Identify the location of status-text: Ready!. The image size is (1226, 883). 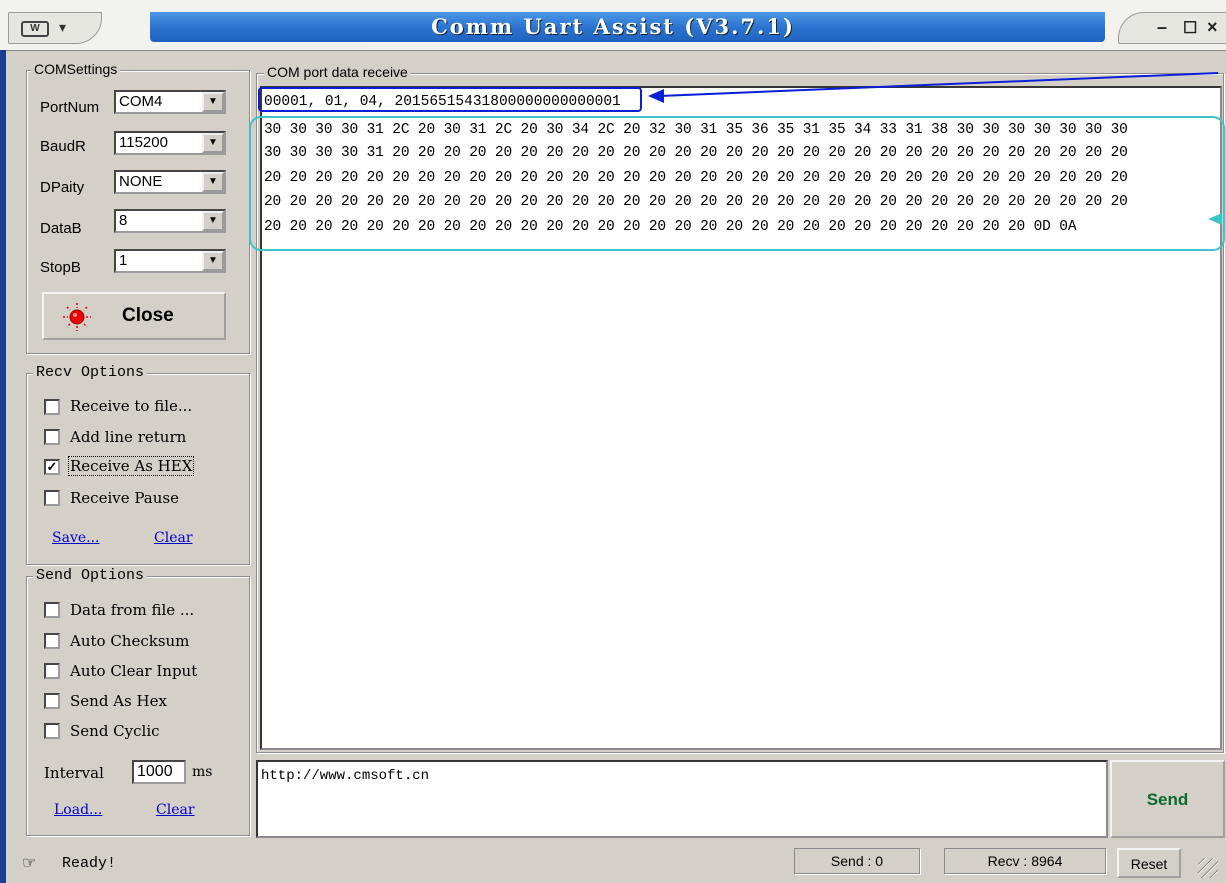
(89, 863).